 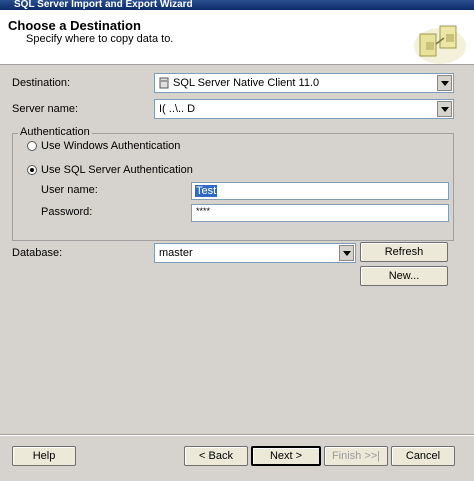 I want to click on back-button: < Back, so click(x=216, y=456).